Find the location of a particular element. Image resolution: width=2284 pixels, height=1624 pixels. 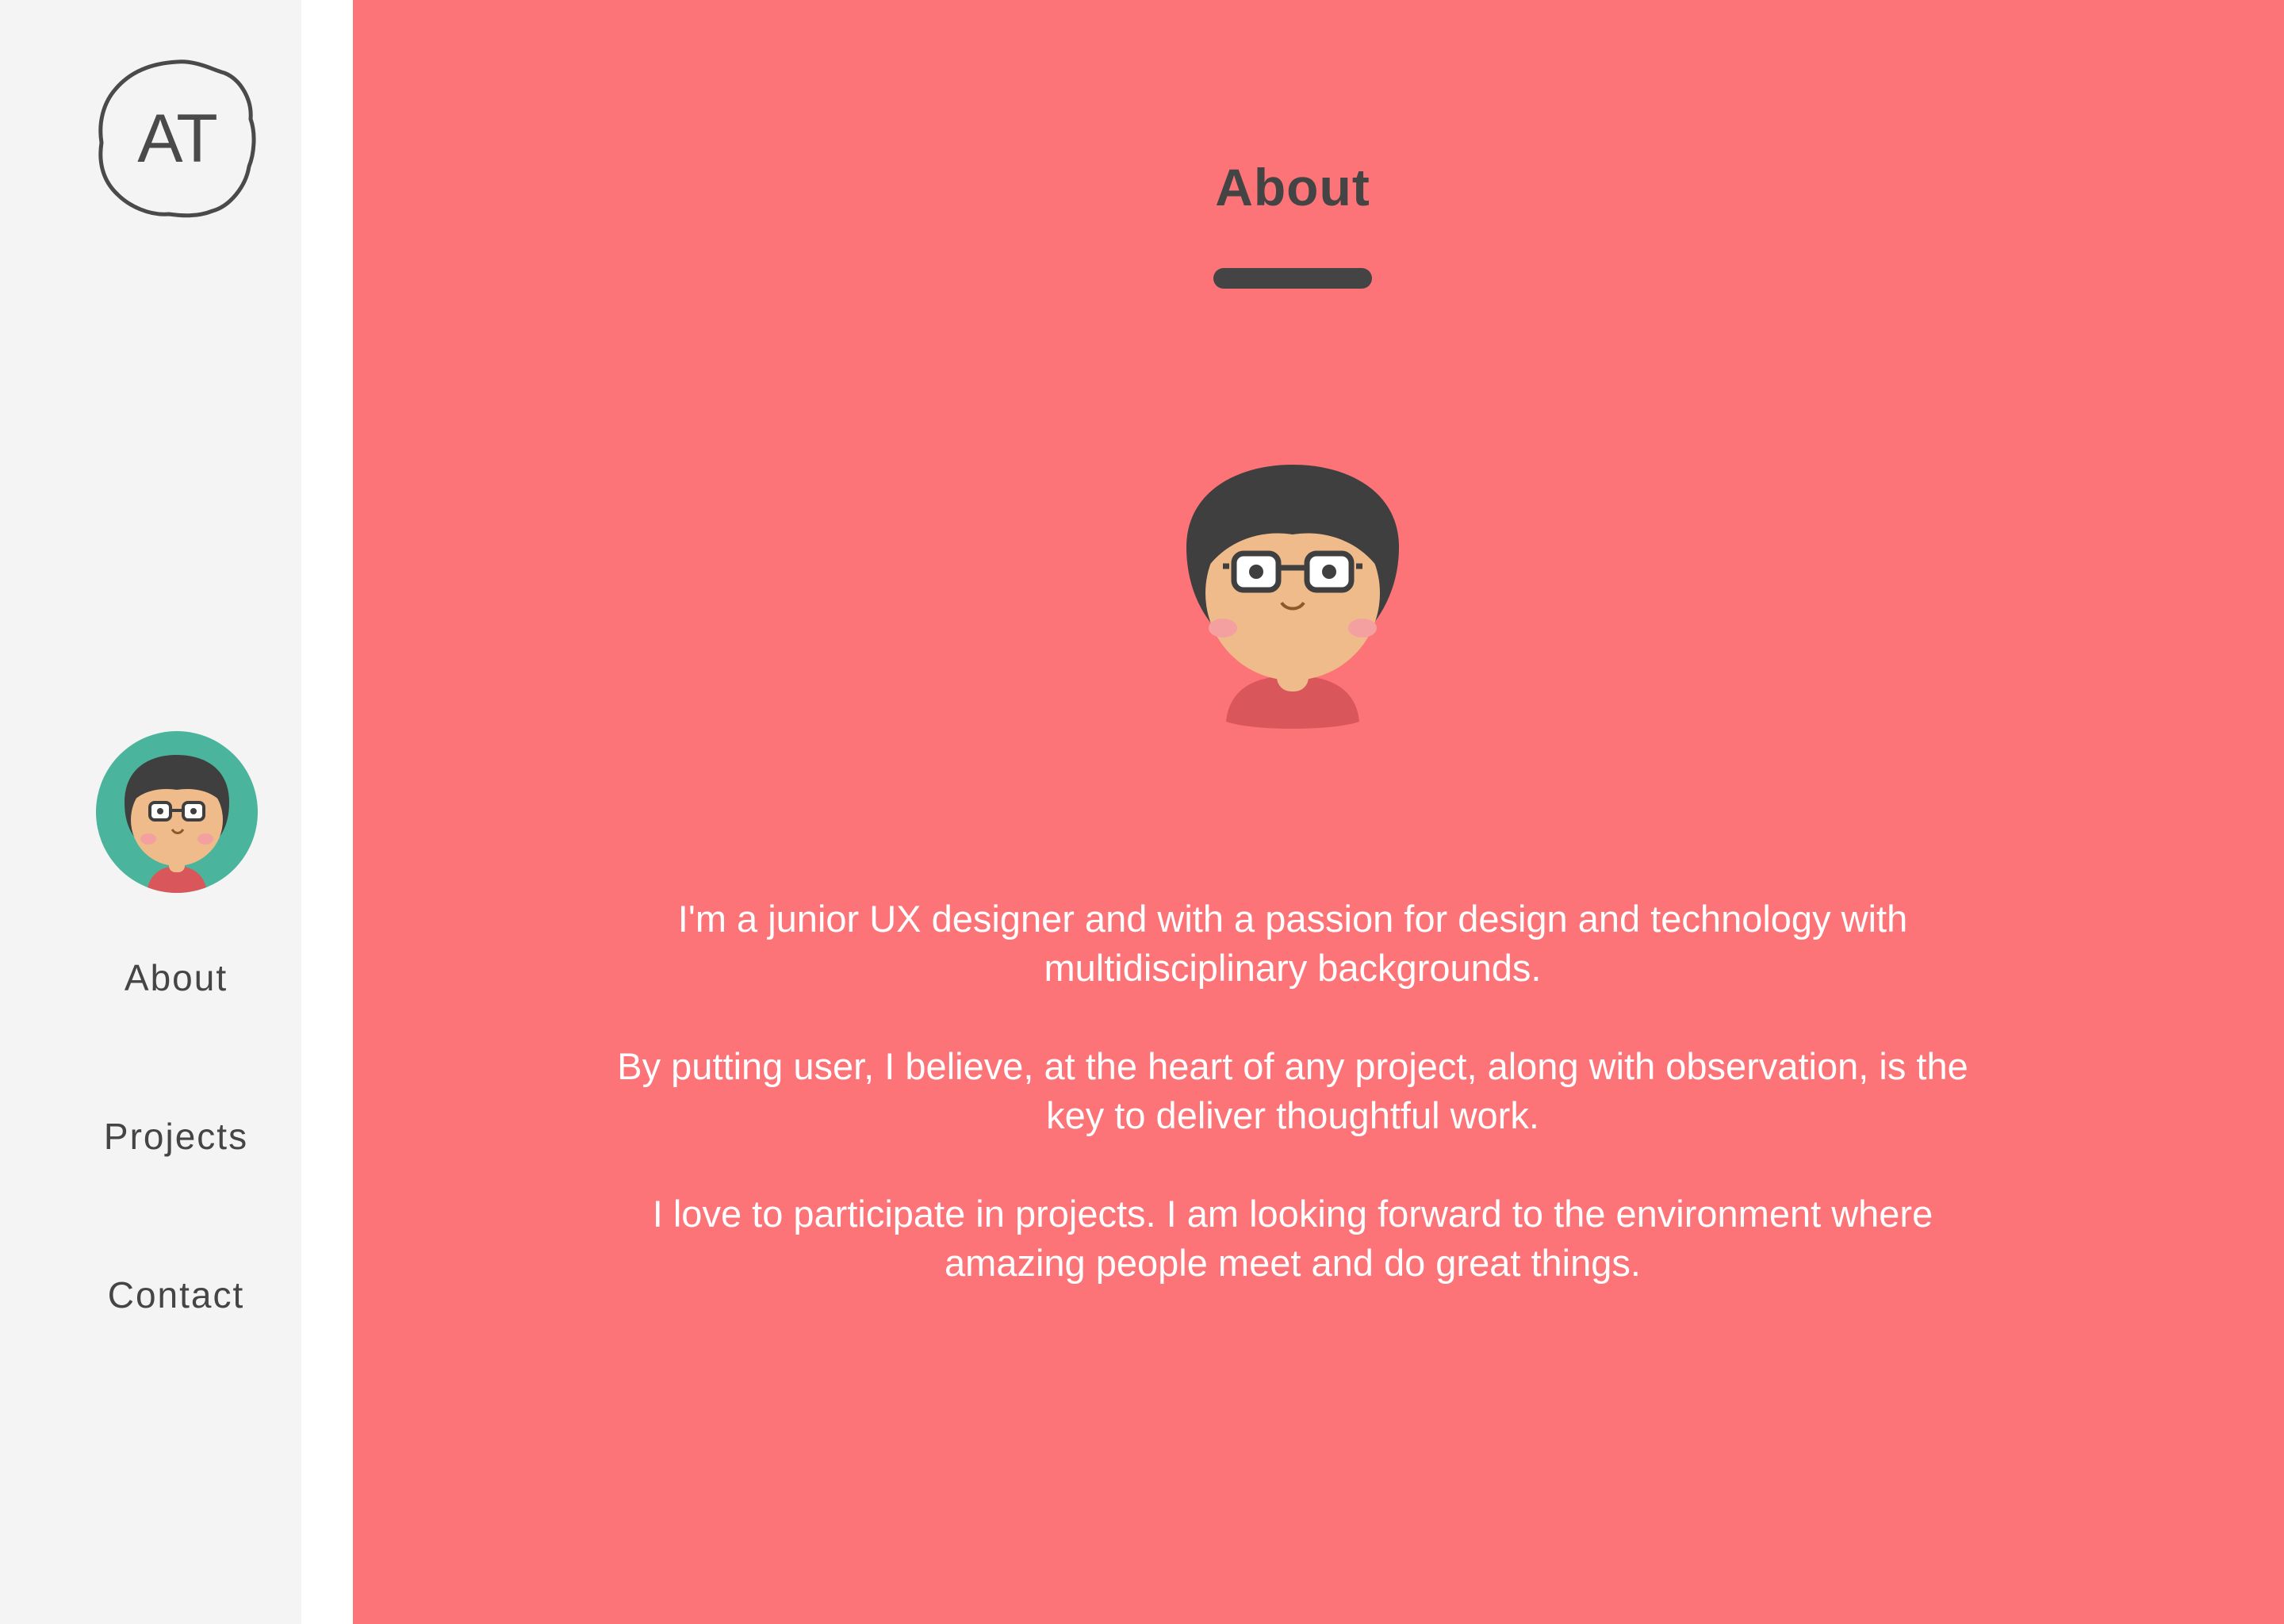

logo-initials: AT is located at coordinates (177, 139).